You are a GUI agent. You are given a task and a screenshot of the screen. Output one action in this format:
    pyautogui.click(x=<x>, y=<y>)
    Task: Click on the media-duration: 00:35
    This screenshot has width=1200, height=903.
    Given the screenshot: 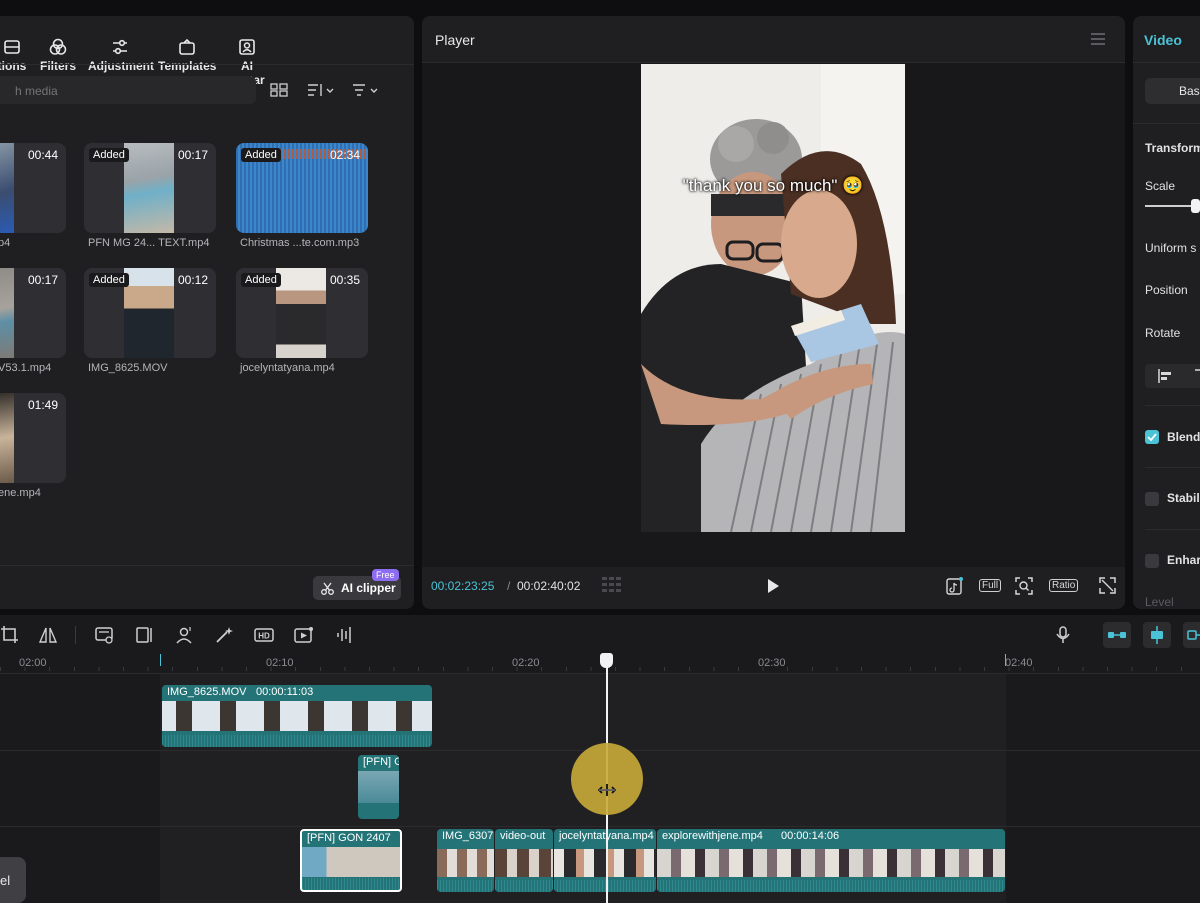 What is the action you would take?
    pyautogui.click(x=344, y=280)
    